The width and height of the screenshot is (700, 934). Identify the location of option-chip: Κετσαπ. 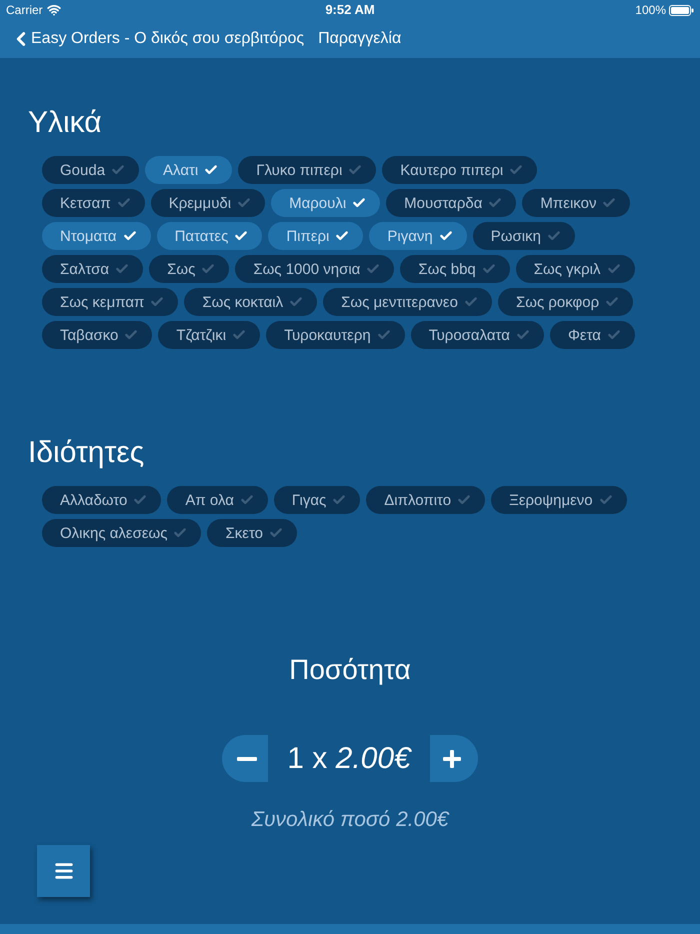
(93, 203).